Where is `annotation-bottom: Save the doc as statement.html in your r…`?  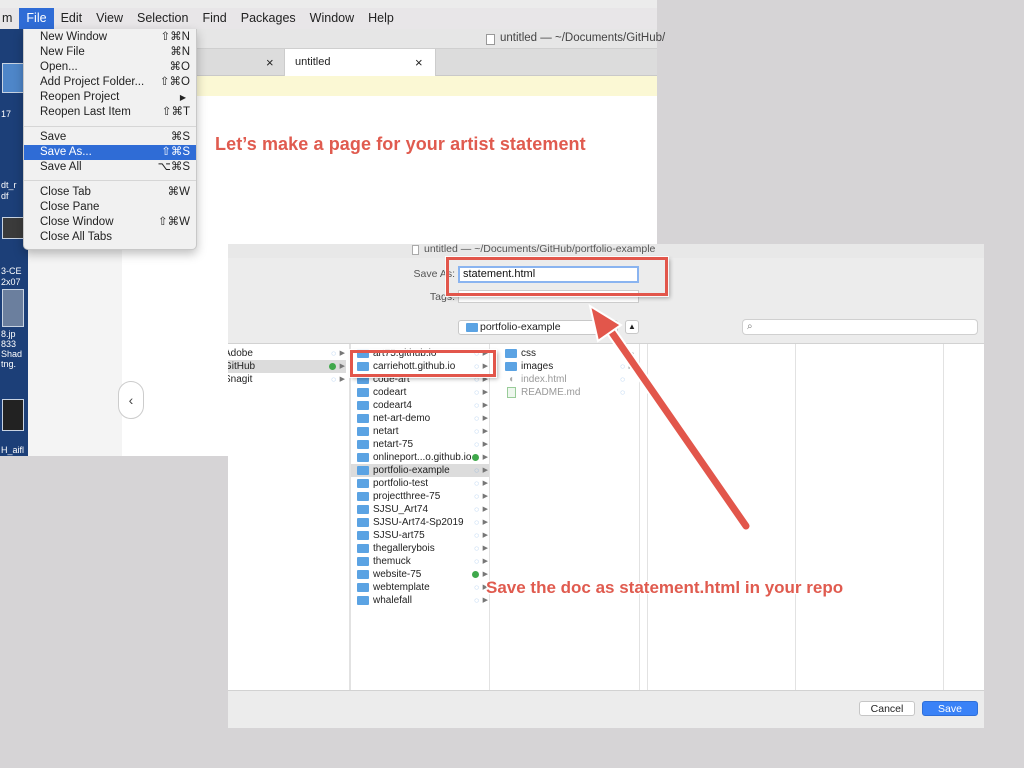
annotation-bottom: Save the doc as statement.html in your r… is located at coordinates (665, 587).